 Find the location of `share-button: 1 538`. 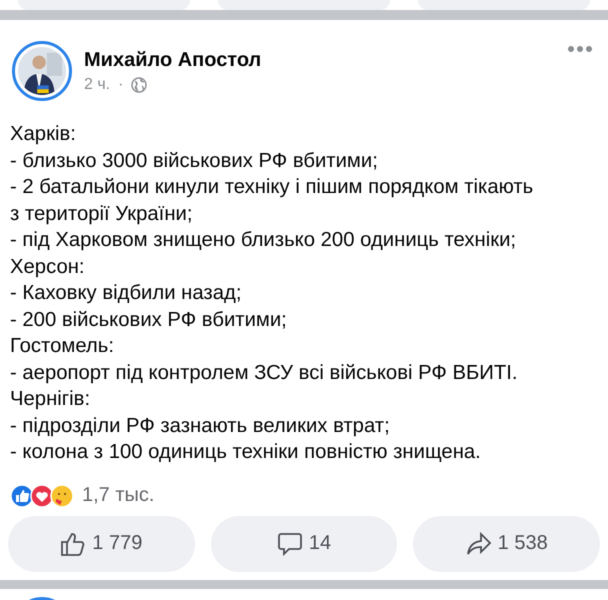

share-button: 1 538 is located at coordinates (506, 544).